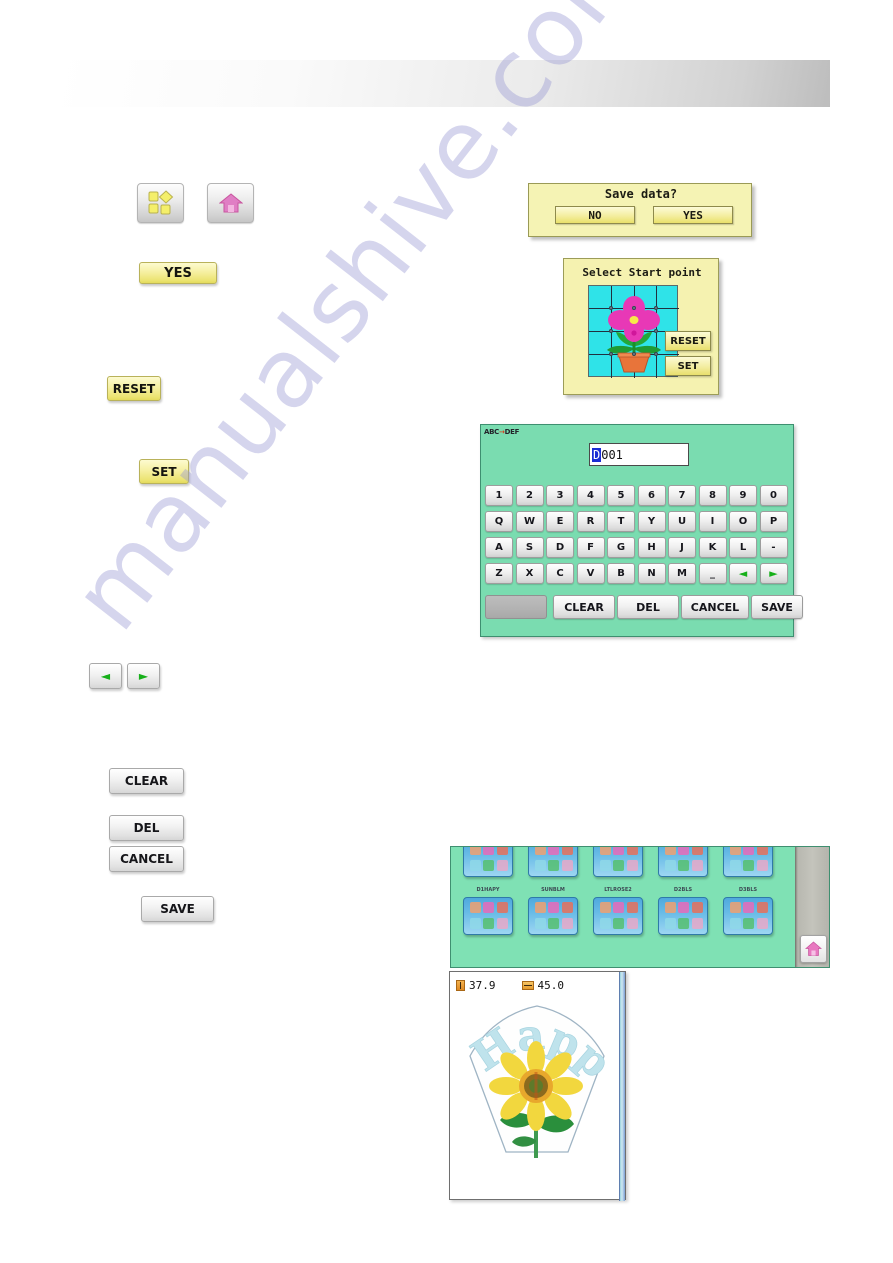 The image size is (893, 1263). Describe the element at coordinates (621, 521) in the screenshot. I see `key-T: T` at that location.